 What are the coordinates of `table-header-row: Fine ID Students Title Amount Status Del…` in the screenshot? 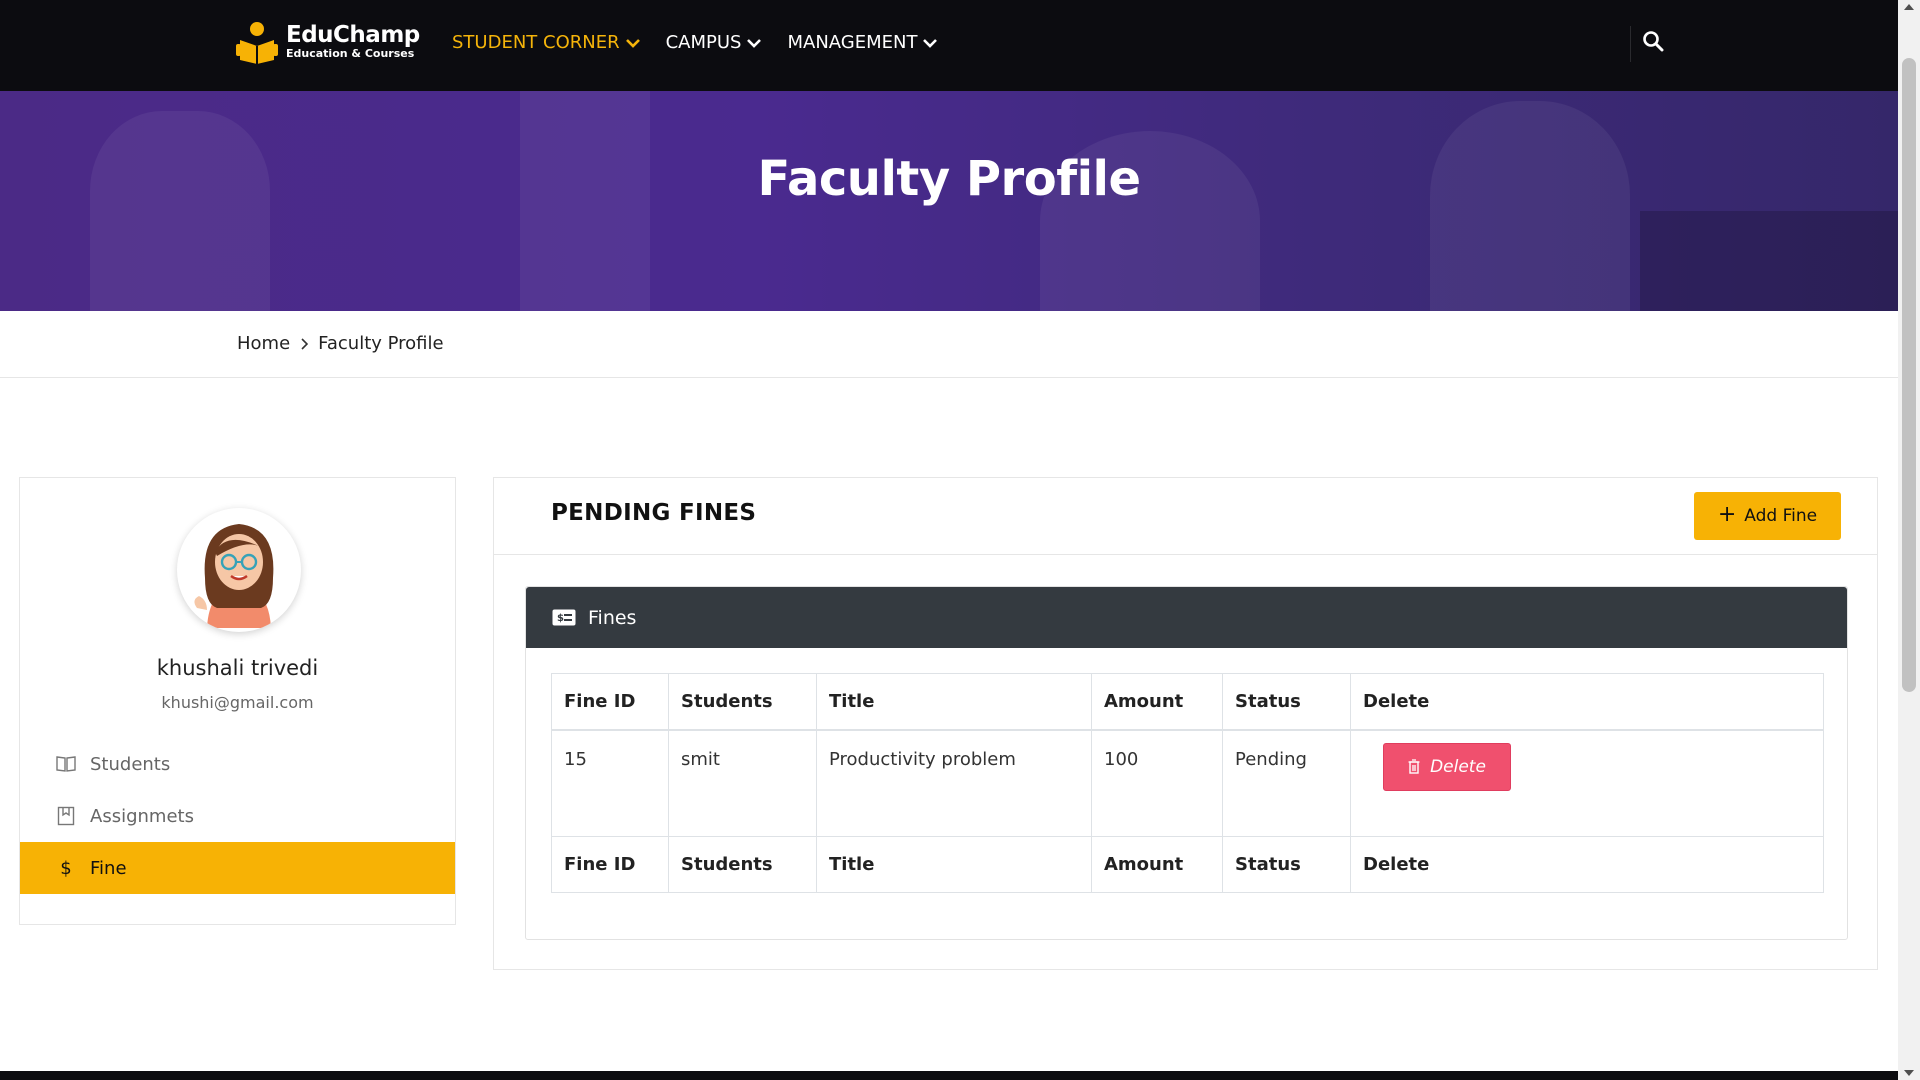 It's located at (1187, 702).